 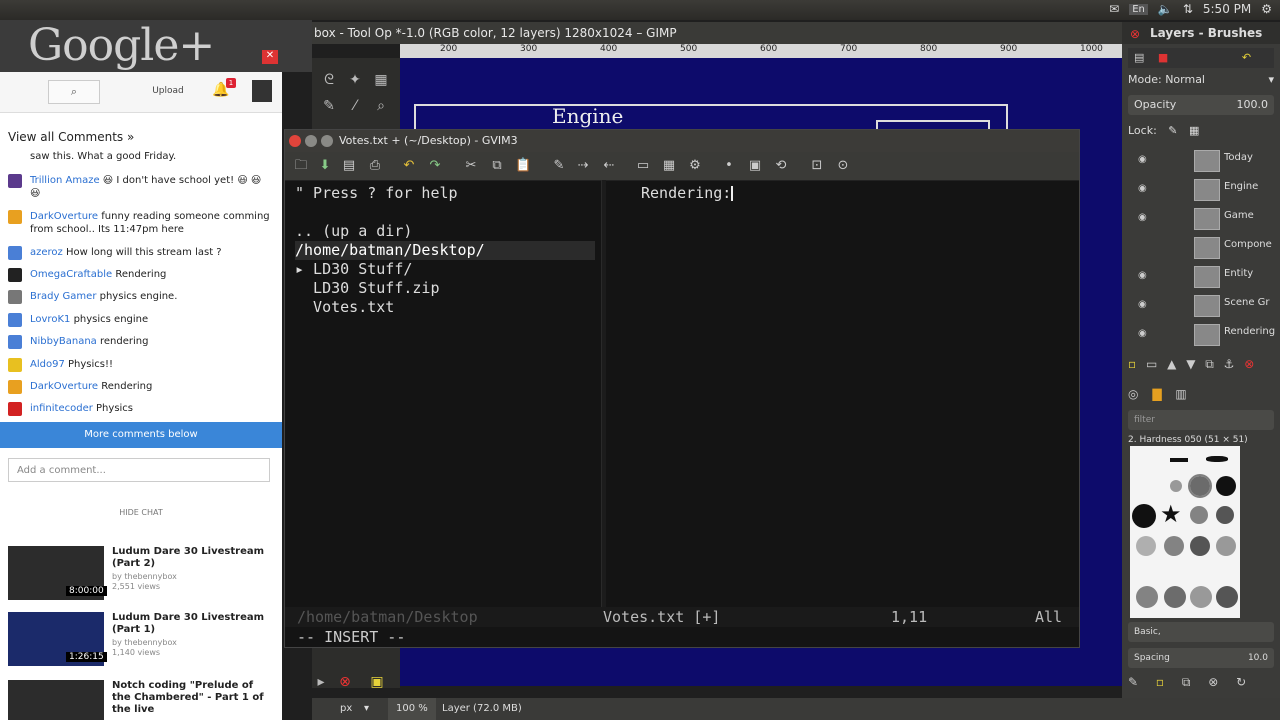 What do you see at coordinates (1180, 394) in the screenshot?
I see `gradients-icon: ▥` at bounding box center [1180, 394].